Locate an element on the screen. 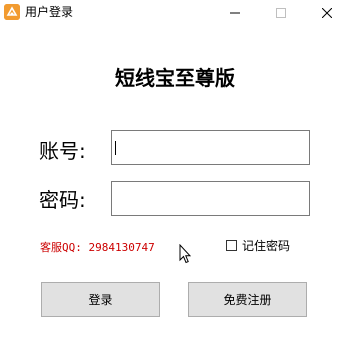 The width and height of the screenshot is (350, 356). mouse-pointer-icon is located at coordinates (185, 255).